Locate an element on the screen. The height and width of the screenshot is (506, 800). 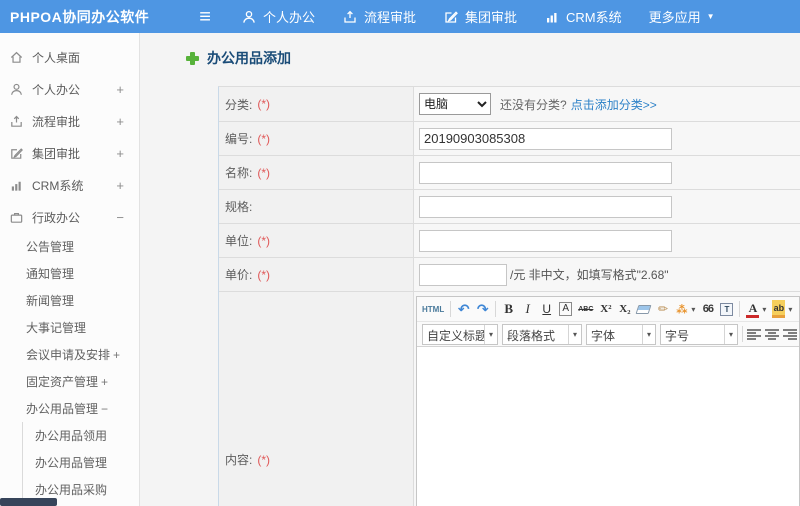
sidebar-item-group-approval: 集团审批 + is located at coordinates (69, 153).